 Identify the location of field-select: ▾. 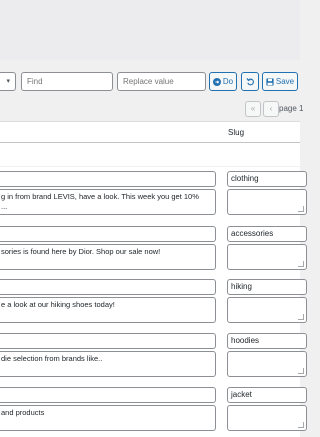
(8, 81).